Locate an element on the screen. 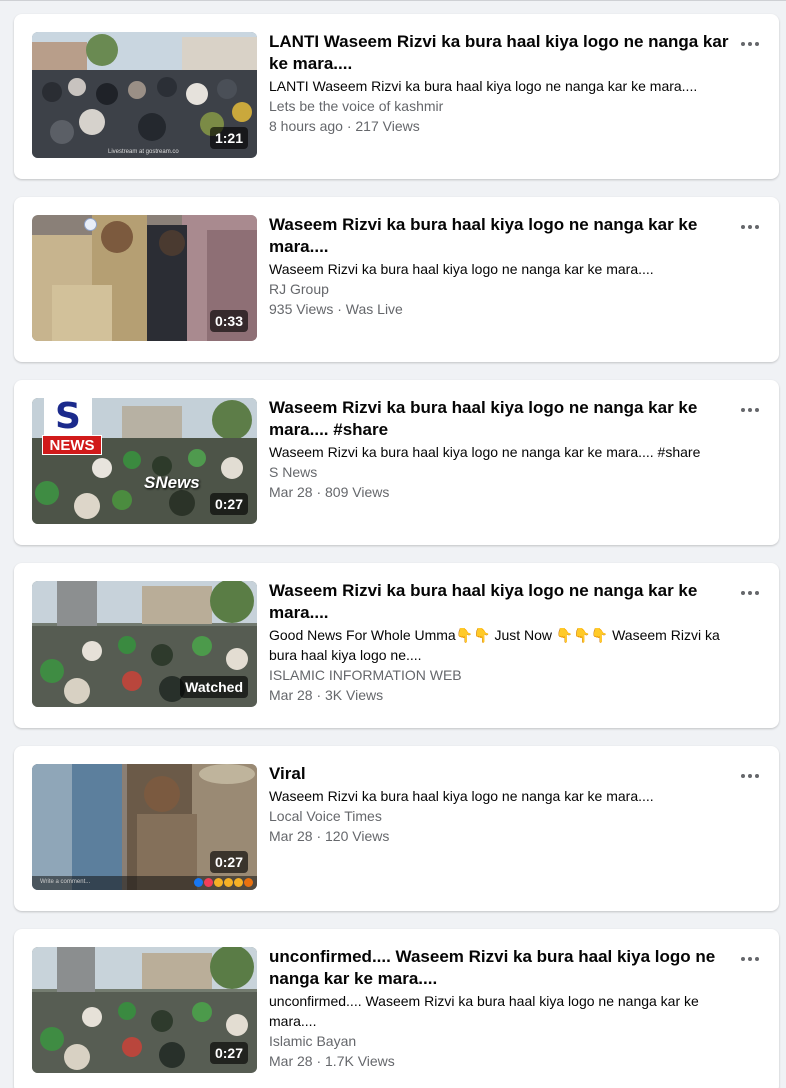  video-duration: 1:21 is located at coordinates (228, 138).